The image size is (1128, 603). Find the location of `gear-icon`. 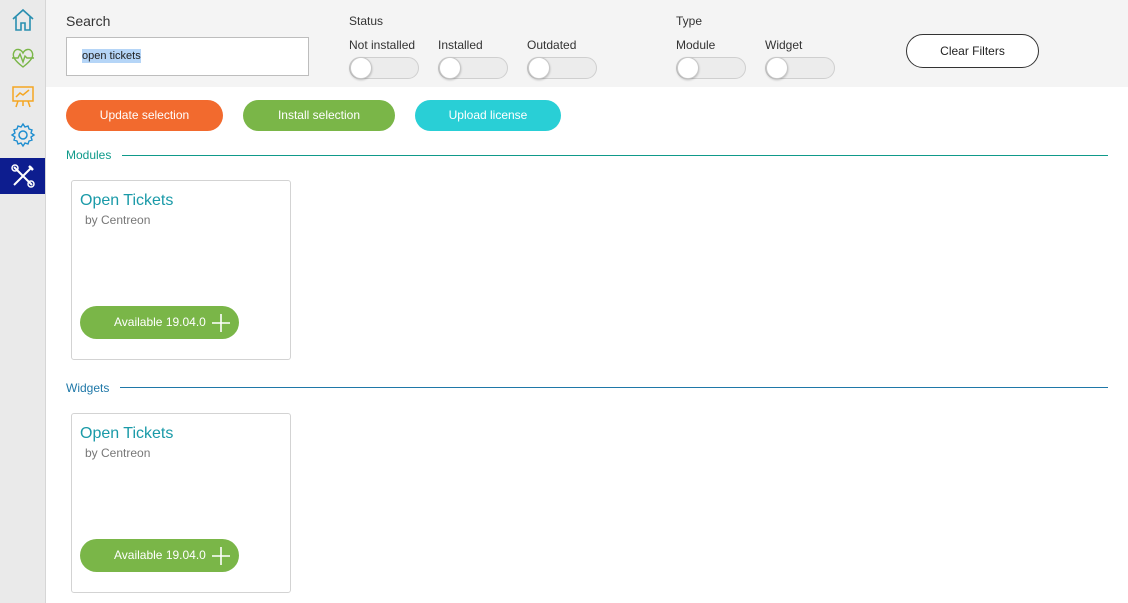

gear-icon is located at coordinates (22, 135).